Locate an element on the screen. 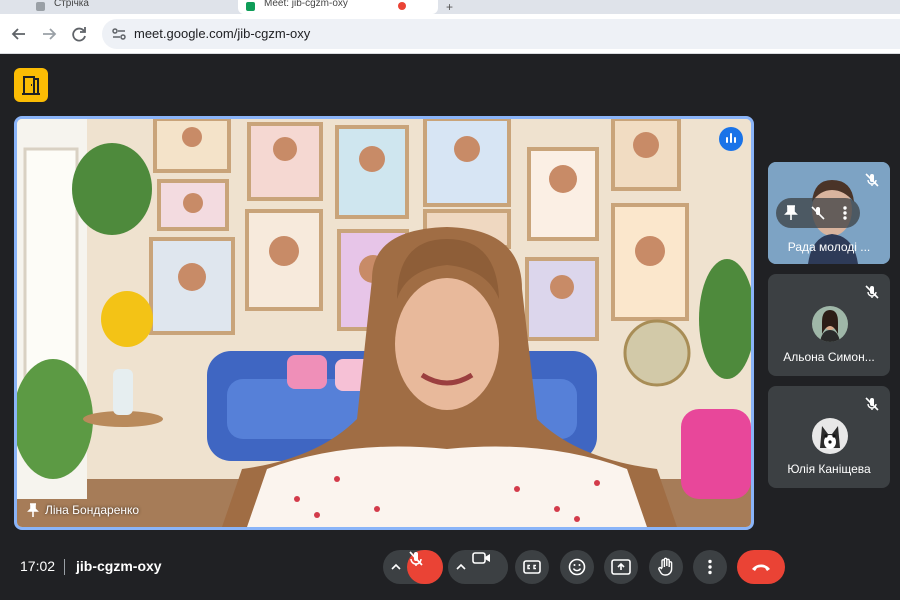  main-participant-name: Ліна Бондаренко is located at coordinates (81, 510).